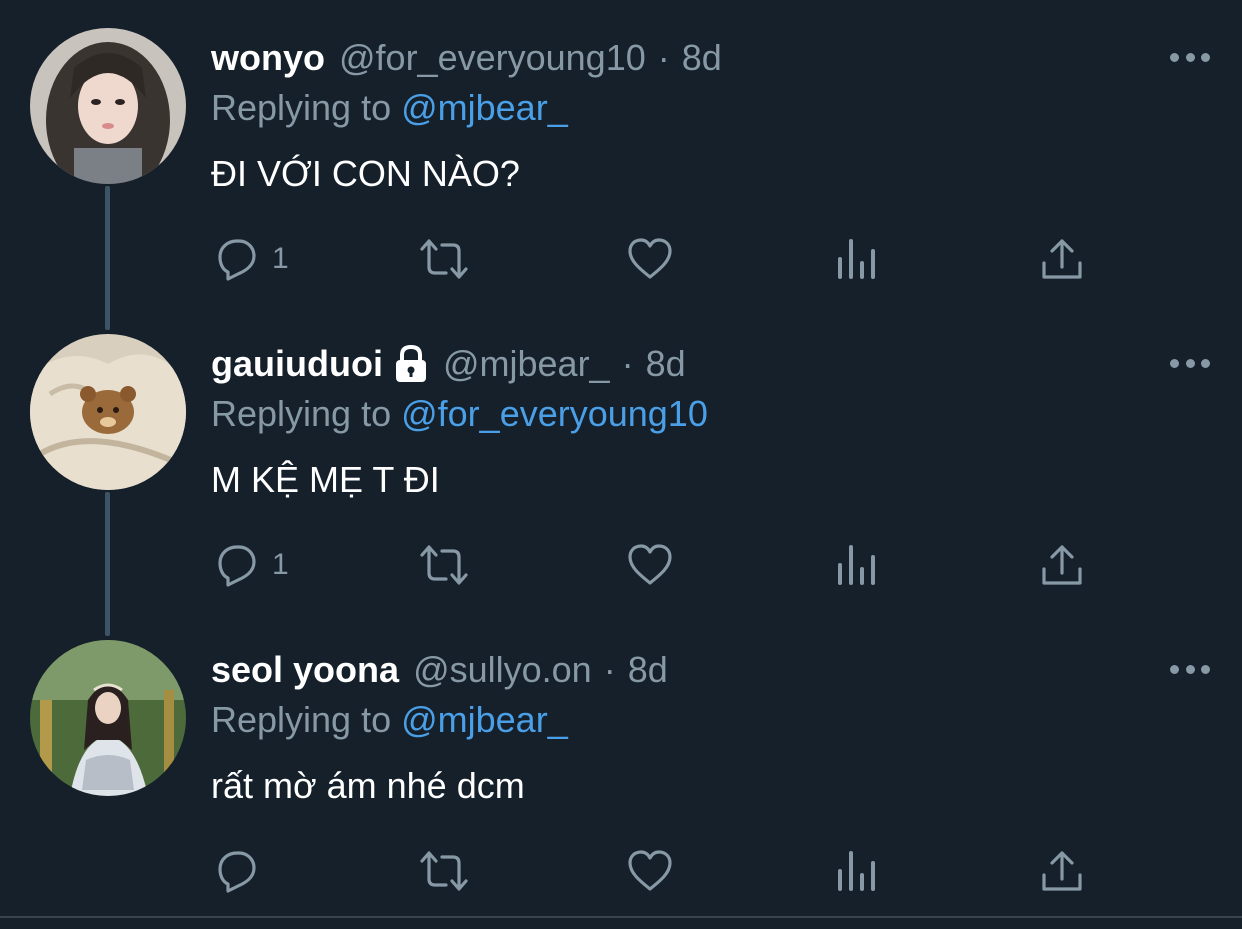 The height and width of the screenshot is (929, 1242). What do you see at coordinates (502, 670) in the screenshot?
I see `user-handle: @sullyo.on` at bounding box center [502, 670].